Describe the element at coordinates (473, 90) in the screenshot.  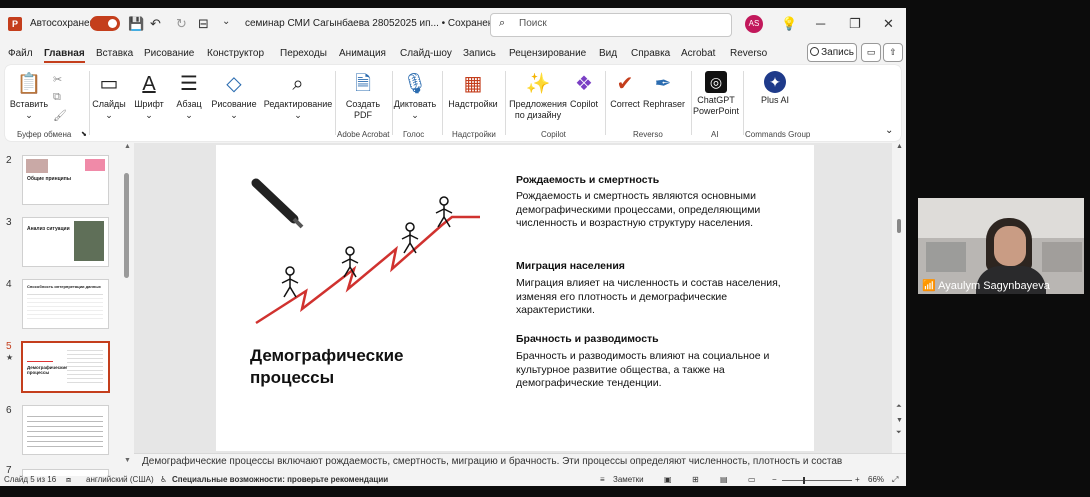
I see `addins-button: ▦ Надстройки` at that location.